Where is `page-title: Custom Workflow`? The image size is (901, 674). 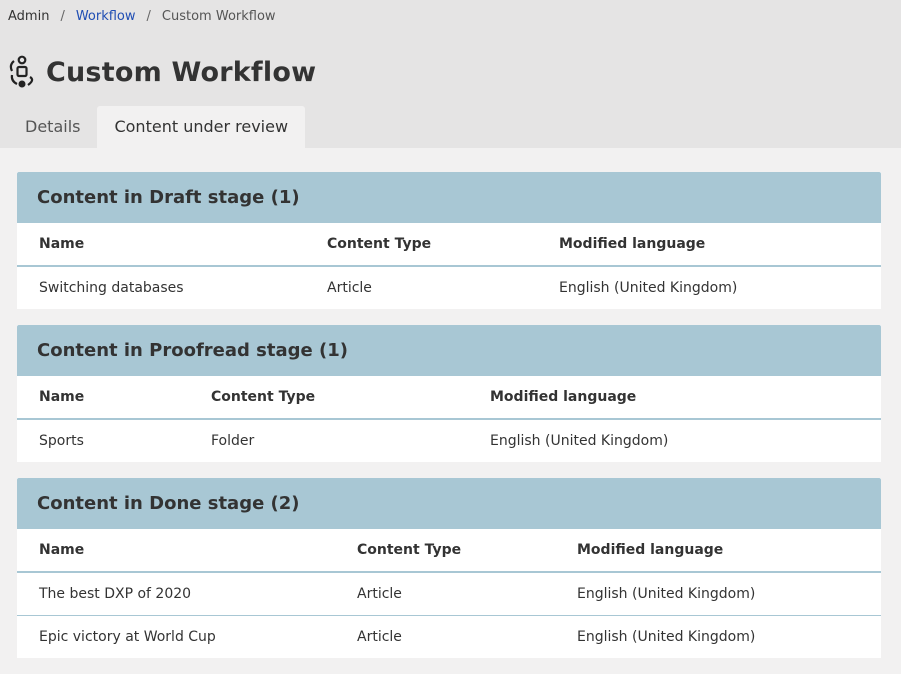 page-title: Custom Workflow is located at coordinates (181, 72).